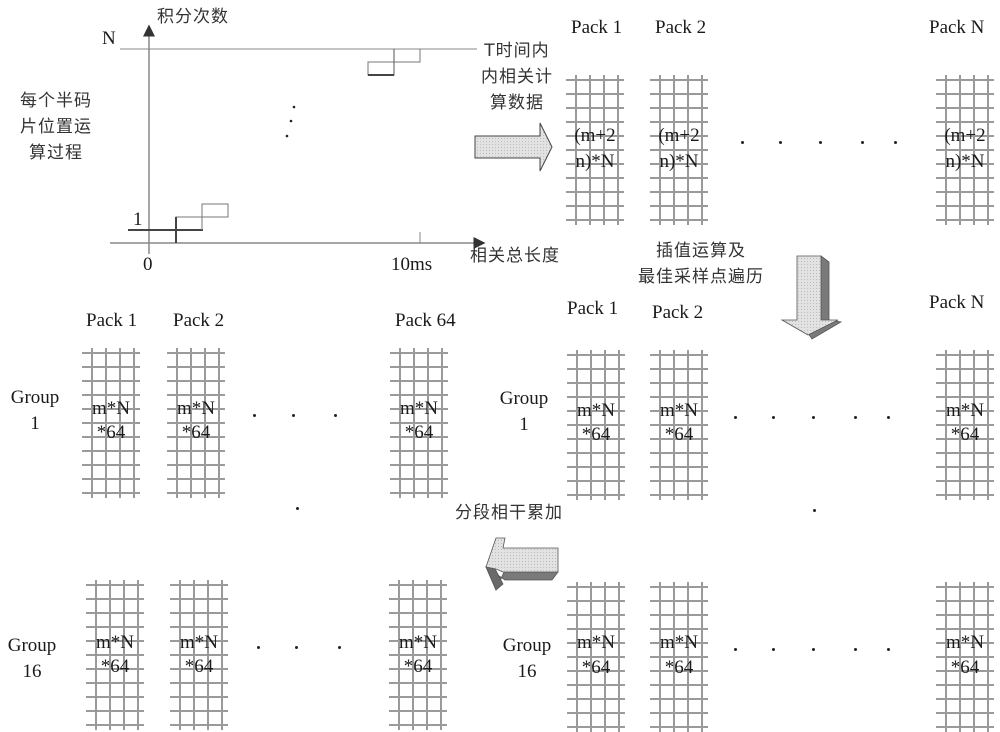 The width and height of the screenshot is (1000, 732). Describe the element at coordinates (56, 101) in the screenshot. I see `left-caption-line: 每个半码` at that location.